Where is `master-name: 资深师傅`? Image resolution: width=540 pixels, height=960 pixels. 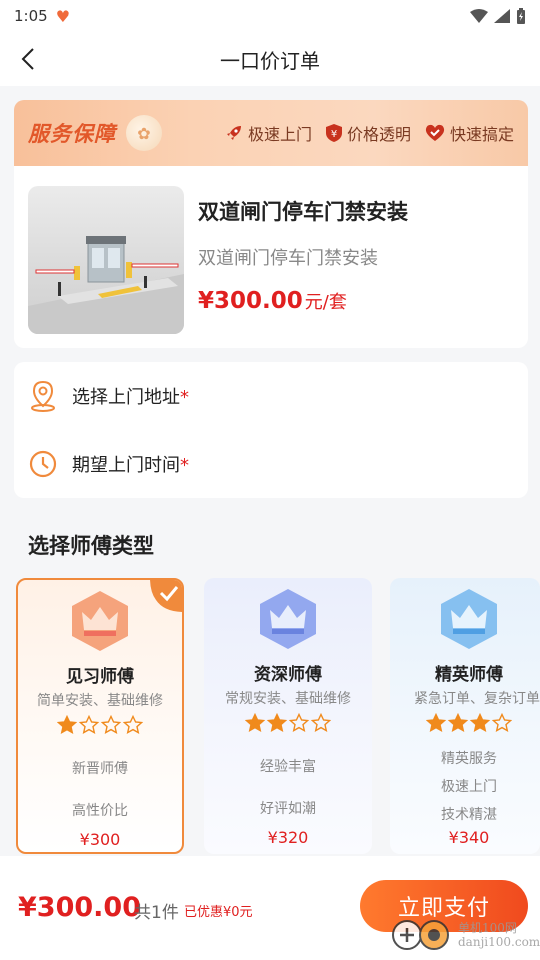 master-name: 资深师傅 is located at coordinates (288, 675).